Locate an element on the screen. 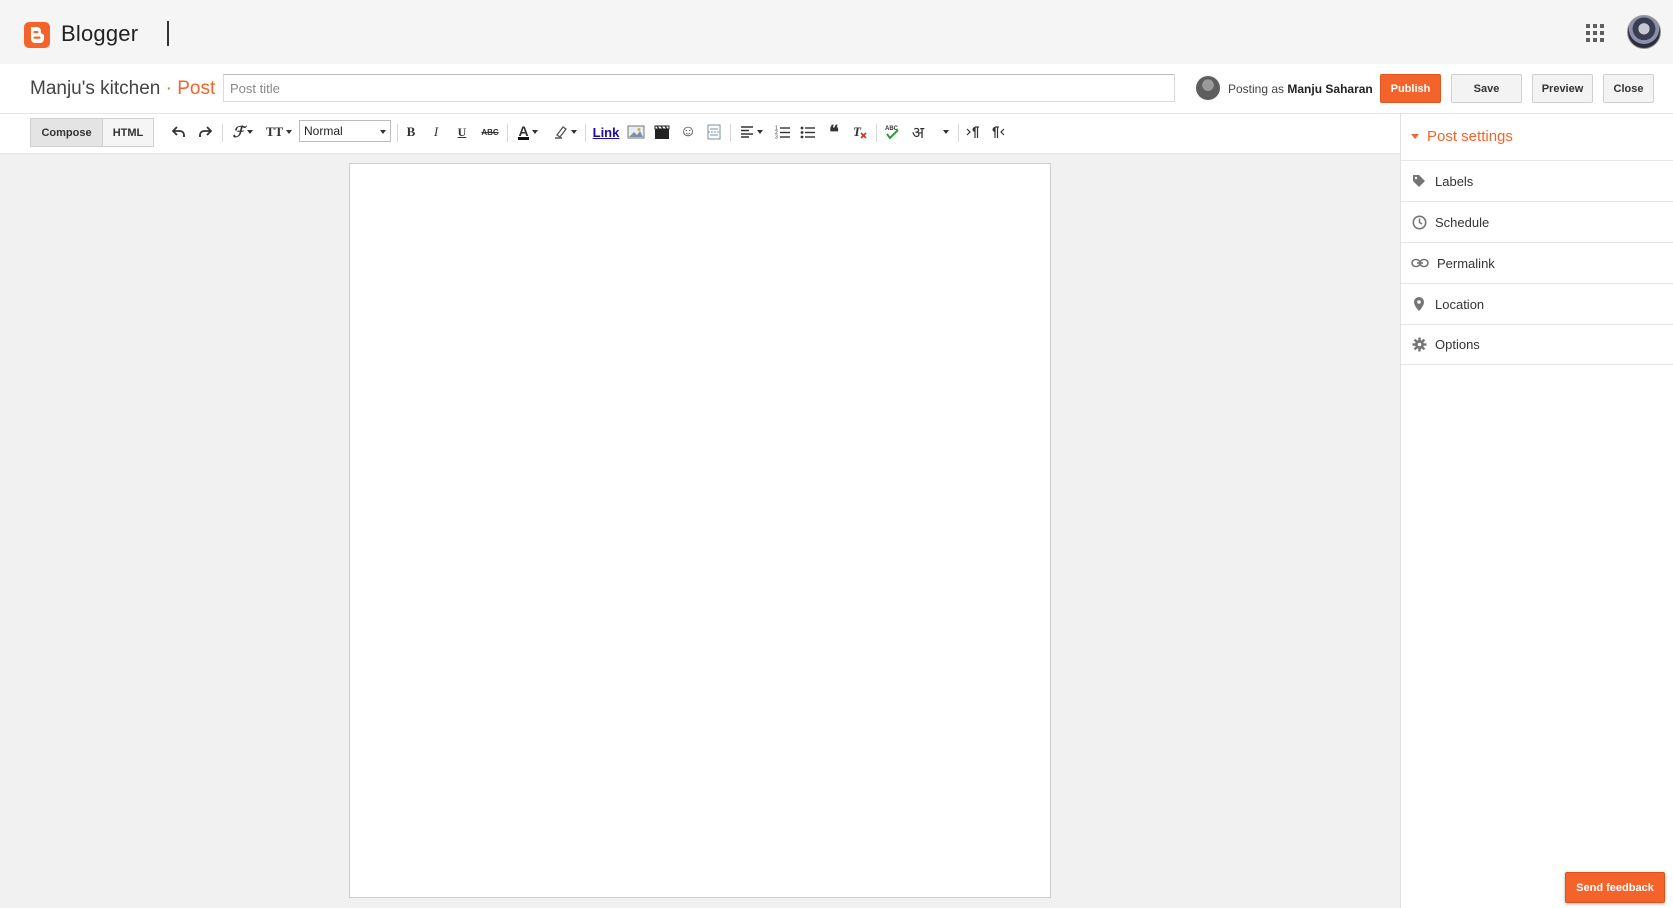  sidebar-item-label: Labels is located at coordinates (1454, 181).